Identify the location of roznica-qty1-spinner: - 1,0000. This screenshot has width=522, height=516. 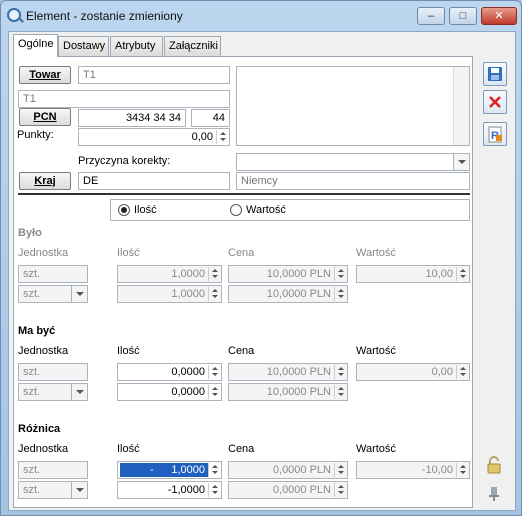
(169, 470).